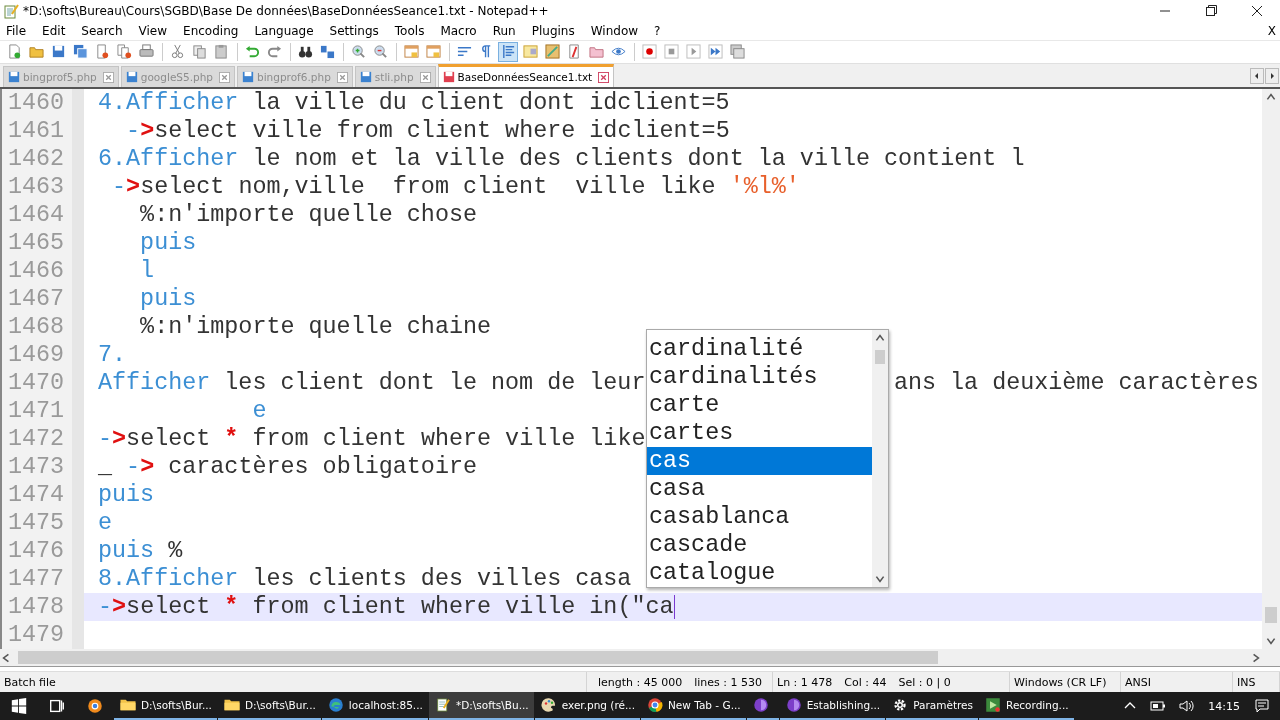  I want to click on menu-item: Tools, so click(409, 30).